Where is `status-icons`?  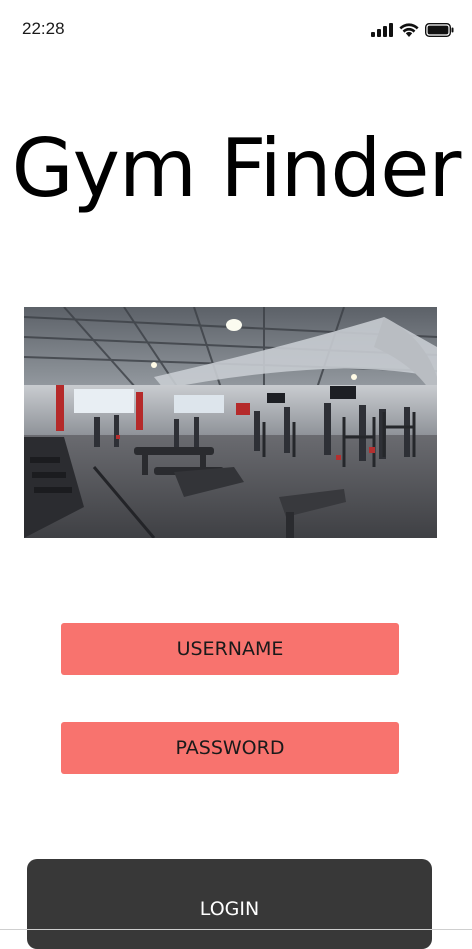 status-icons is located at coordinates (412, 29).